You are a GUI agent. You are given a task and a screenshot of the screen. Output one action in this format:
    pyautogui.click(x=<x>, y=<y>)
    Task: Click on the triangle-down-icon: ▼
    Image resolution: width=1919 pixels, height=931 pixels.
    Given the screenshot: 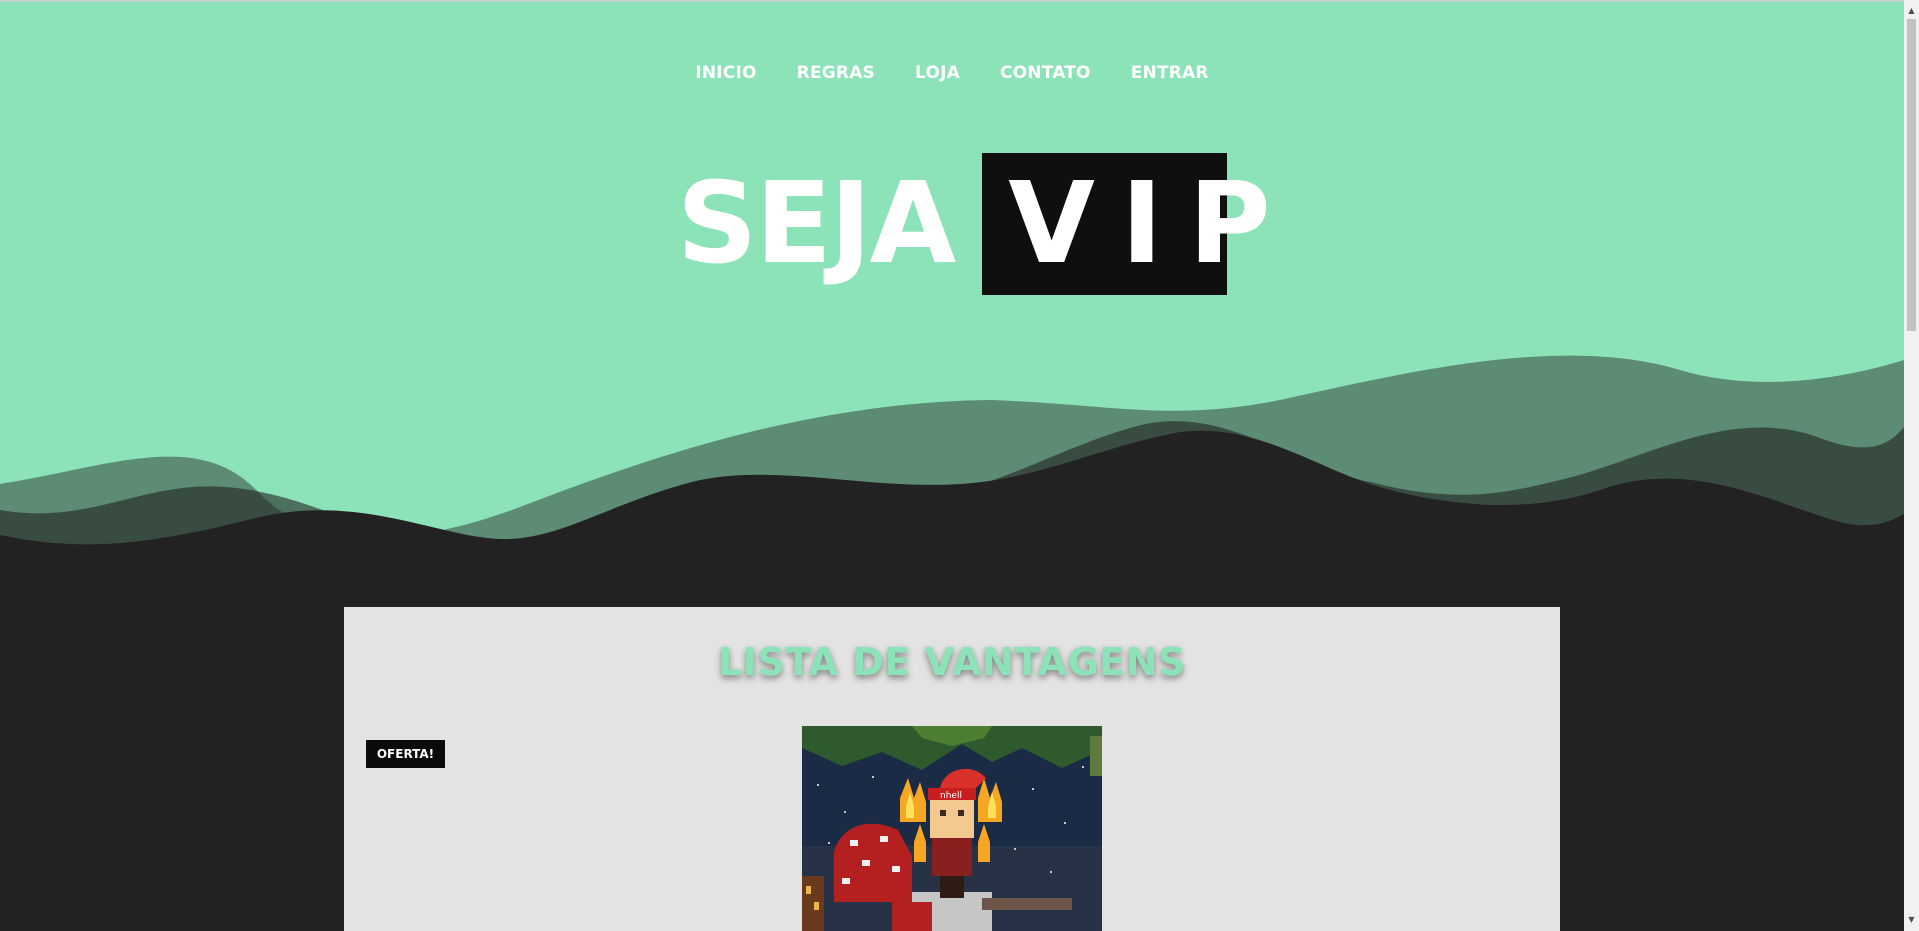 What is the action you would take?
    pyautogui.click(x=1911, y=920)
    